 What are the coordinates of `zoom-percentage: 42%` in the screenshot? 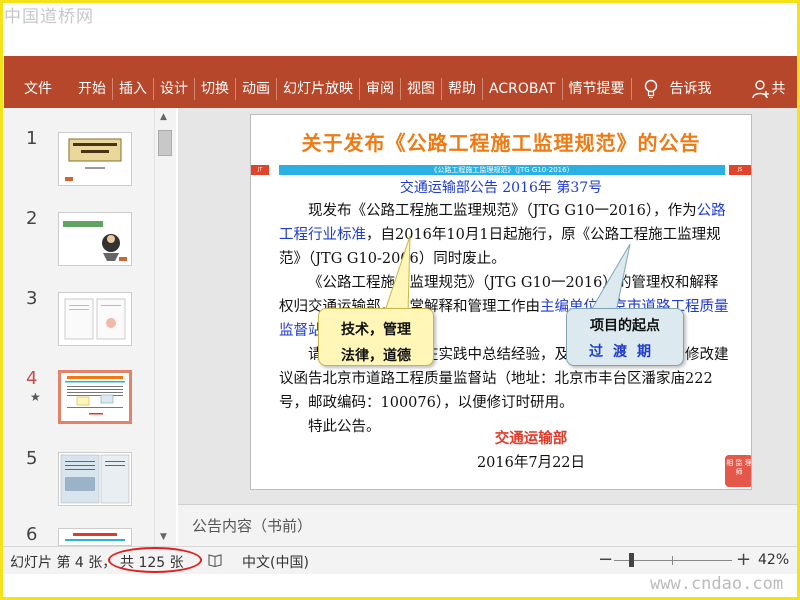 It's located at (773, 560).